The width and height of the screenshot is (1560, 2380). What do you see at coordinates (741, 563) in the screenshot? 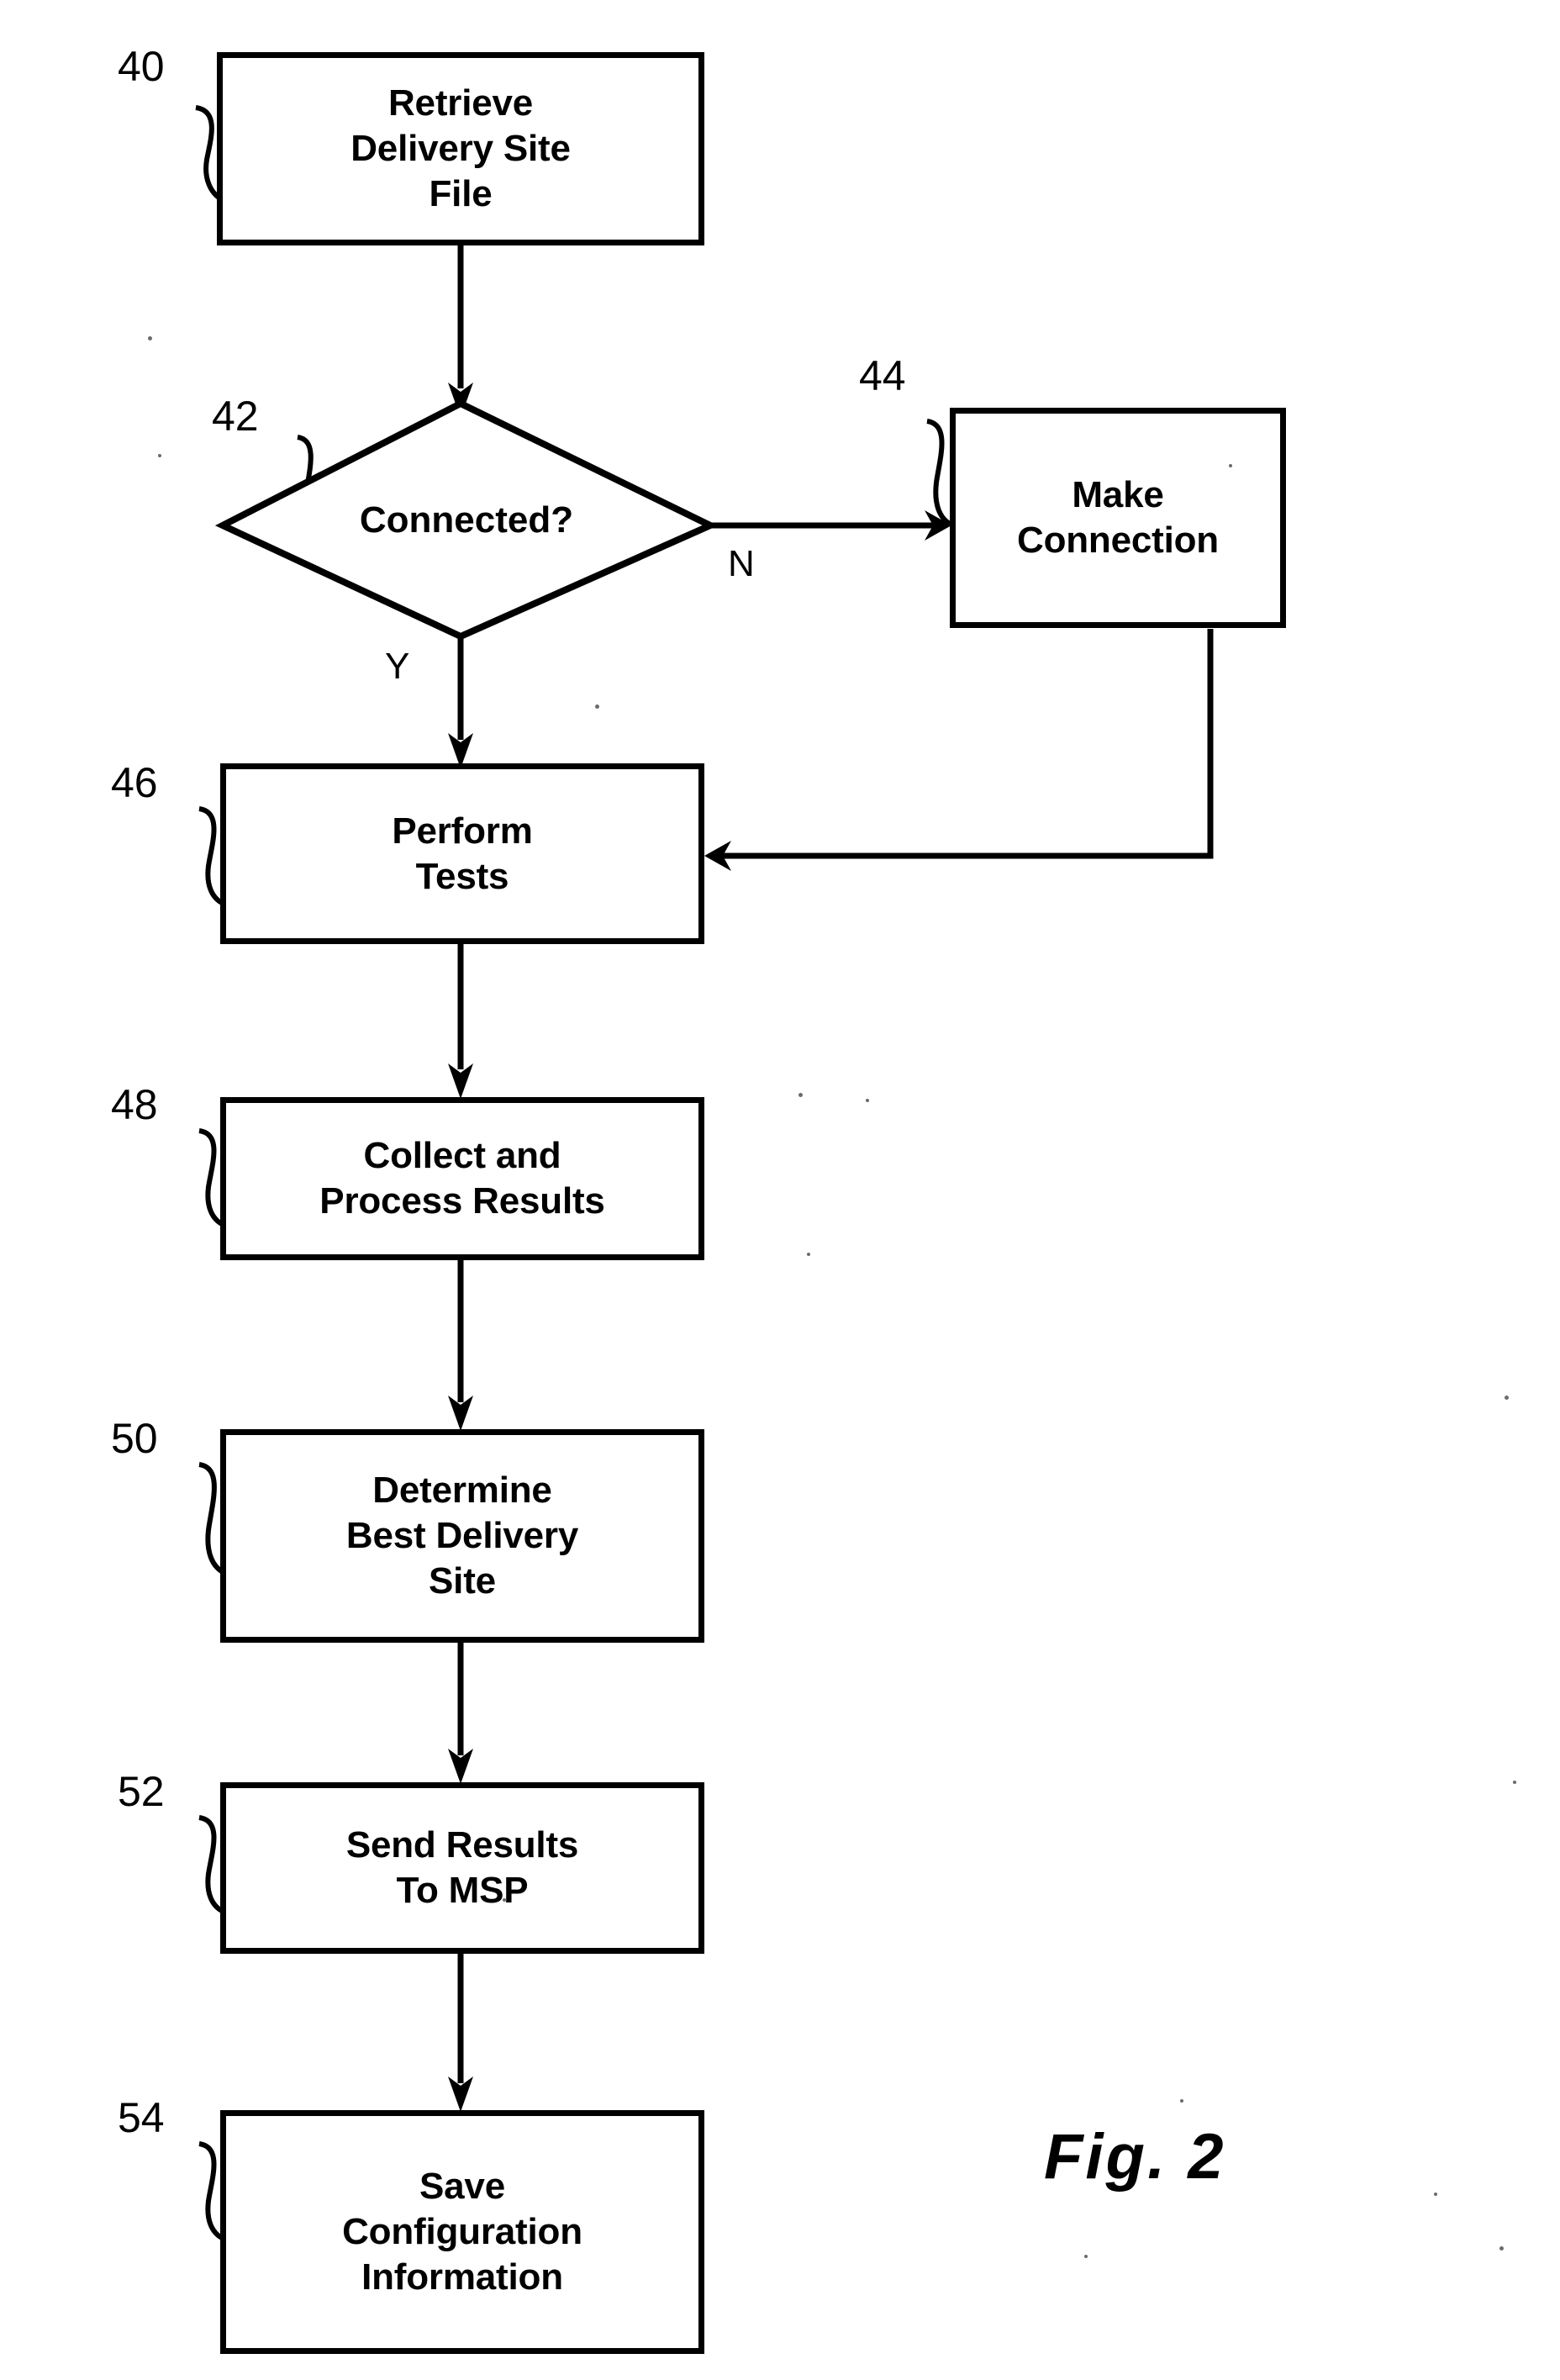
I see `branch-label-no: N` at bounding box center [741, 563].